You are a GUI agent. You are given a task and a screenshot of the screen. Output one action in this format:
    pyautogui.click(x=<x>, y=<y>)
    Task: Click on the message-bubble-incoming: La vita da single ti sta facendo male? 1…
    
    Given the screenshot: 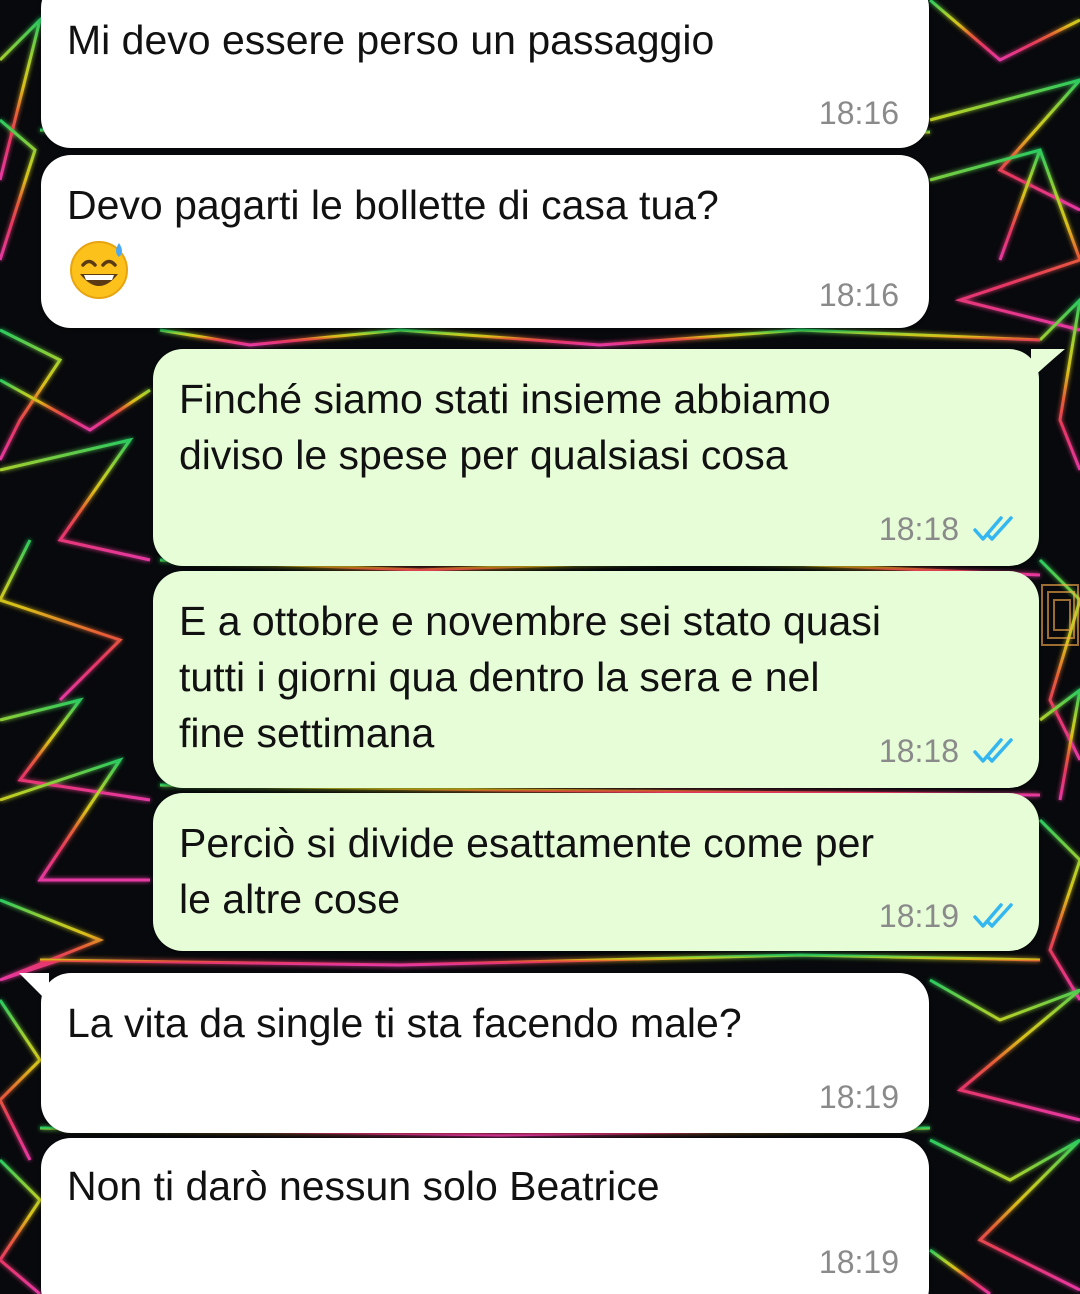 What is the action you would take?
    pyautogui.click(x=474, y=1053)
    